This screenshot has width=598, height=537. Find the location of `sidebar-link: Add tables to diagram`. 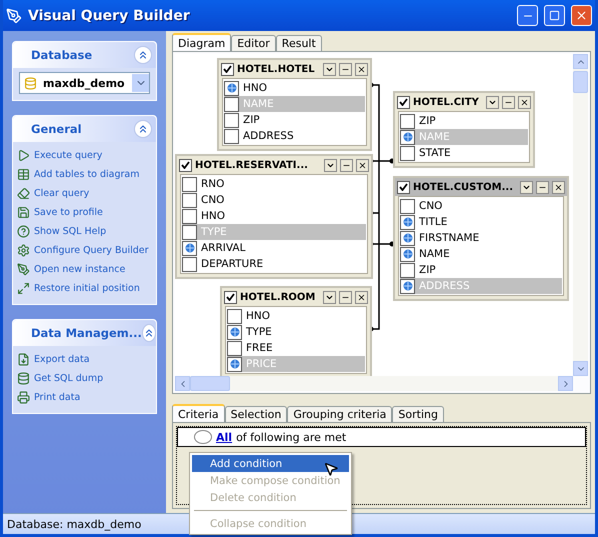

sidebar-link: Add tables to diagram is located at coordinates (87, 174).